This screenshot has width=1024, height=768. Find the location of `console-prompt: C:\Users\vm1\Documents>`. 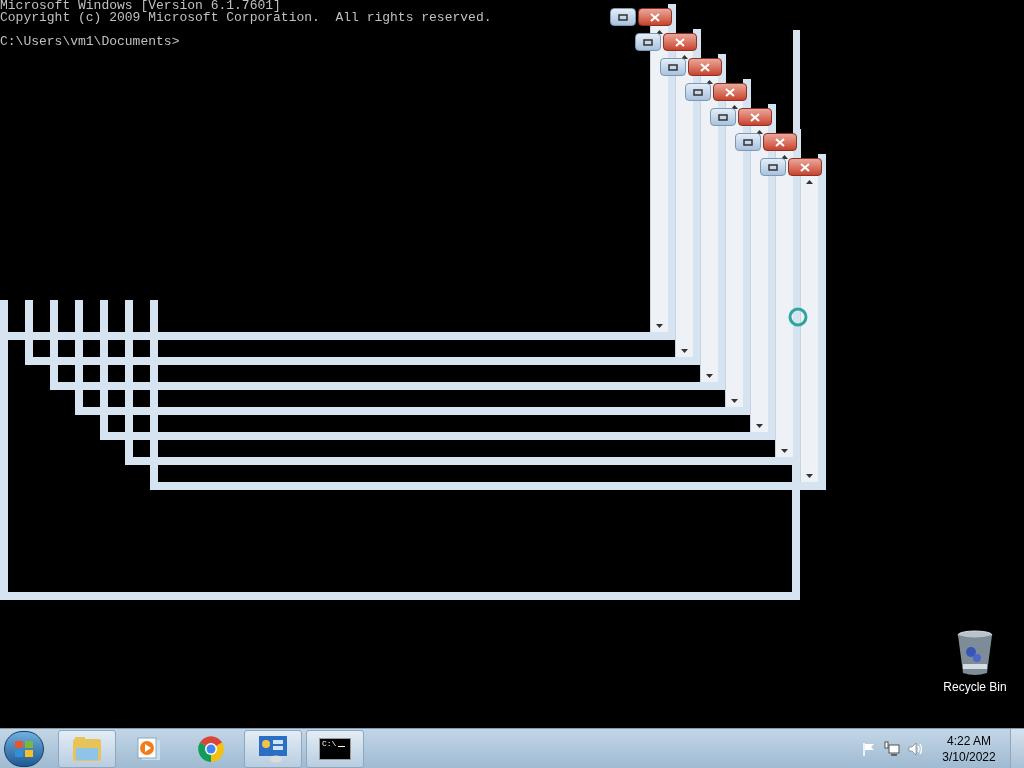

console-prompt: C:\Users\vm1\Documents> is located at coordinates (90, 42).